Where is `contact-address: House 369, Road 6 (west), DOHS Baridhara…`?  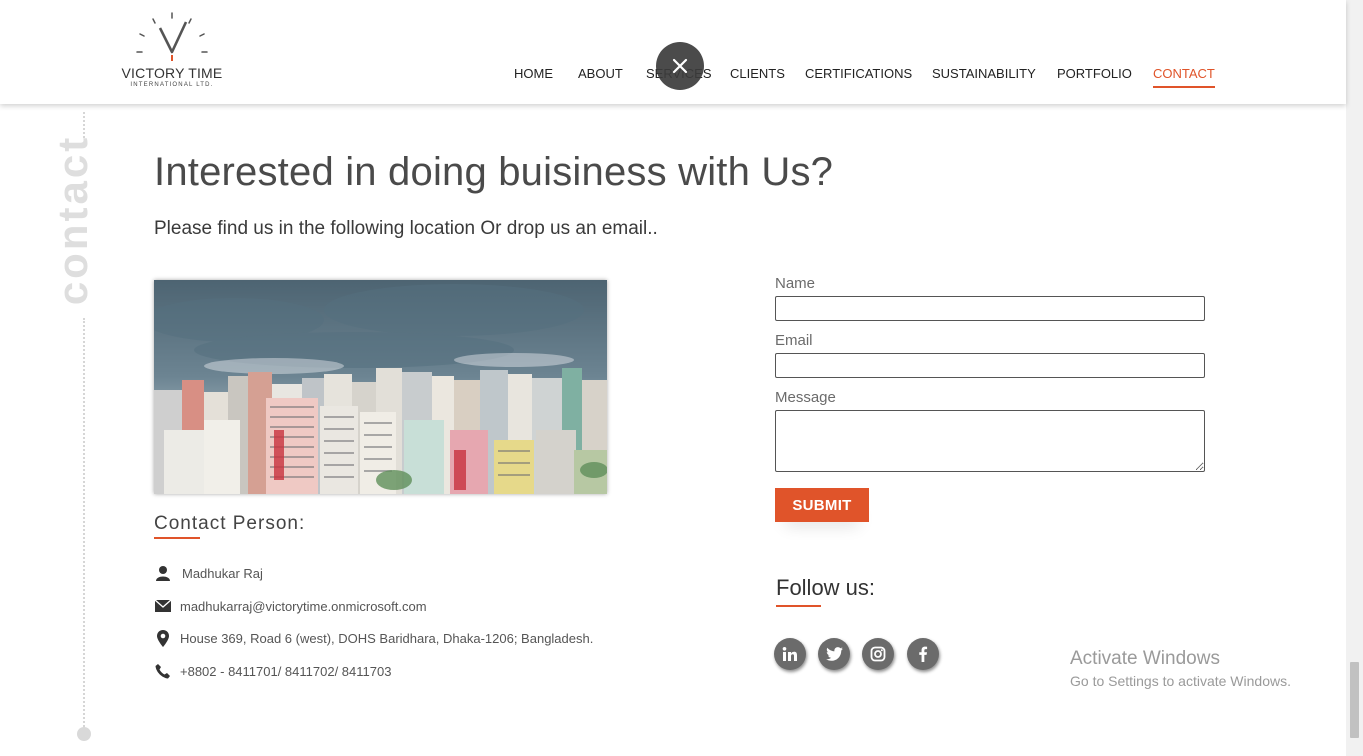
contact-address: House 369, Road 6 (west), DOHS Baridhara… is located at coordinates (387, 638).